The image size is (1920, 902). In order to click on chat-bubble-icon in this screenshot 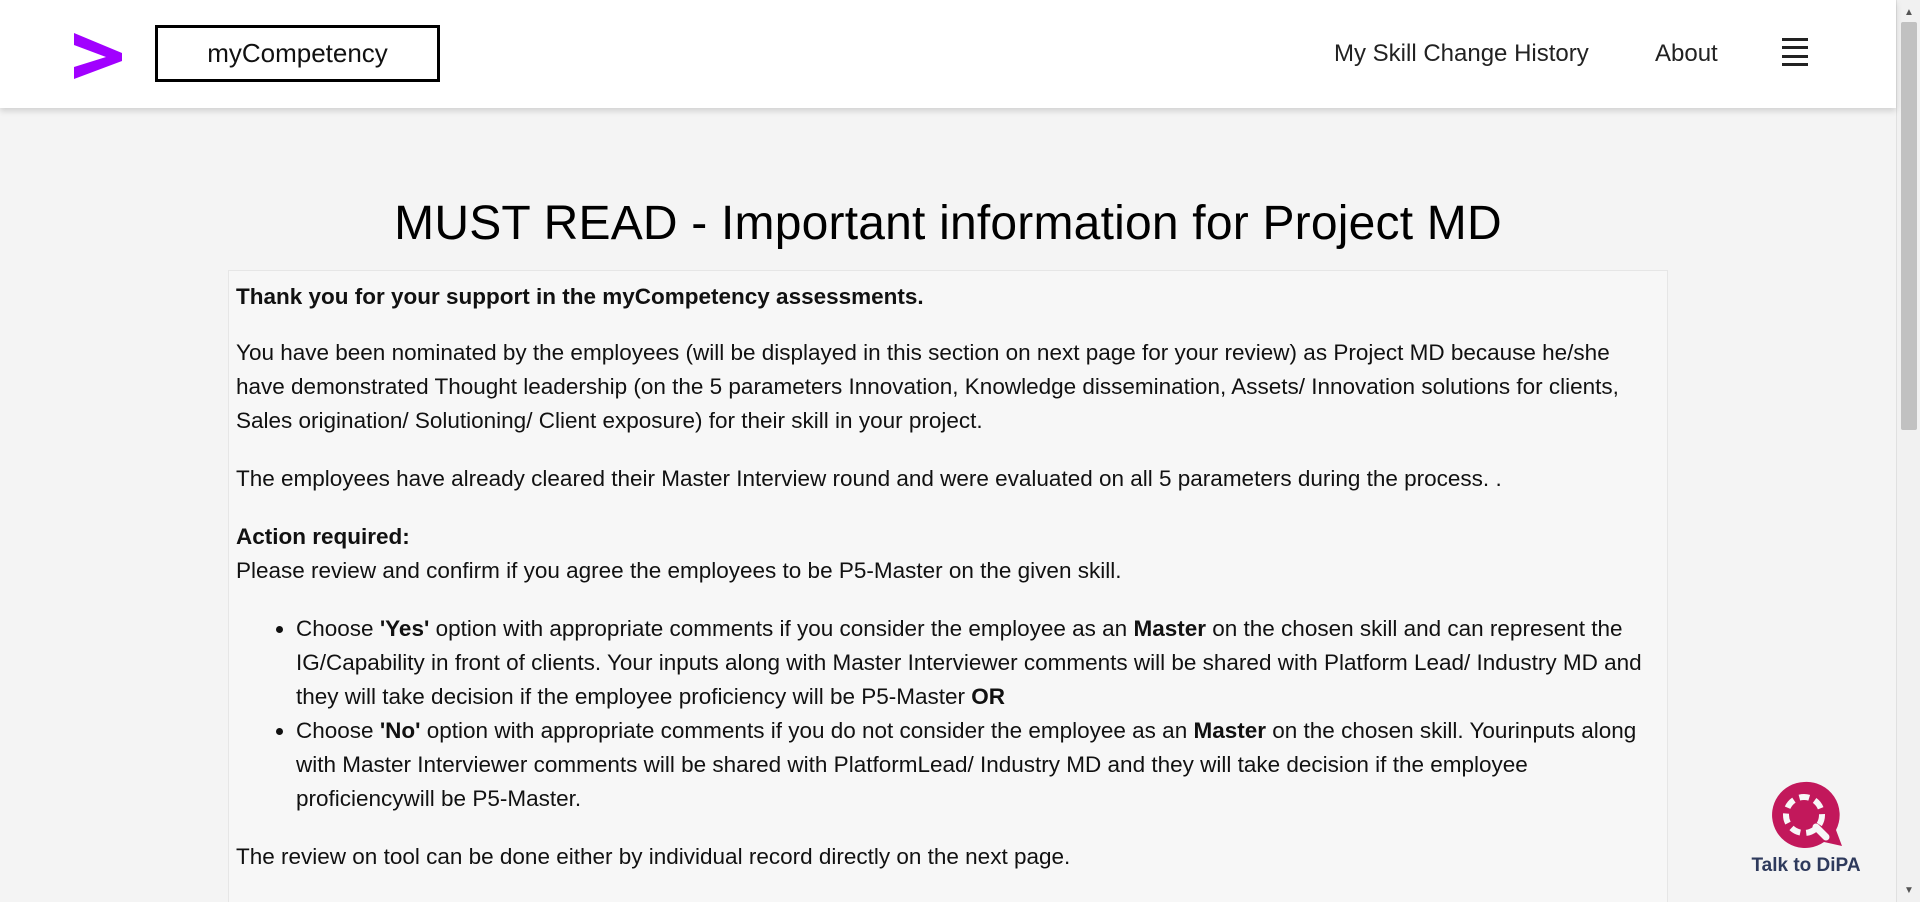, I will do `click(1806, 815)`.